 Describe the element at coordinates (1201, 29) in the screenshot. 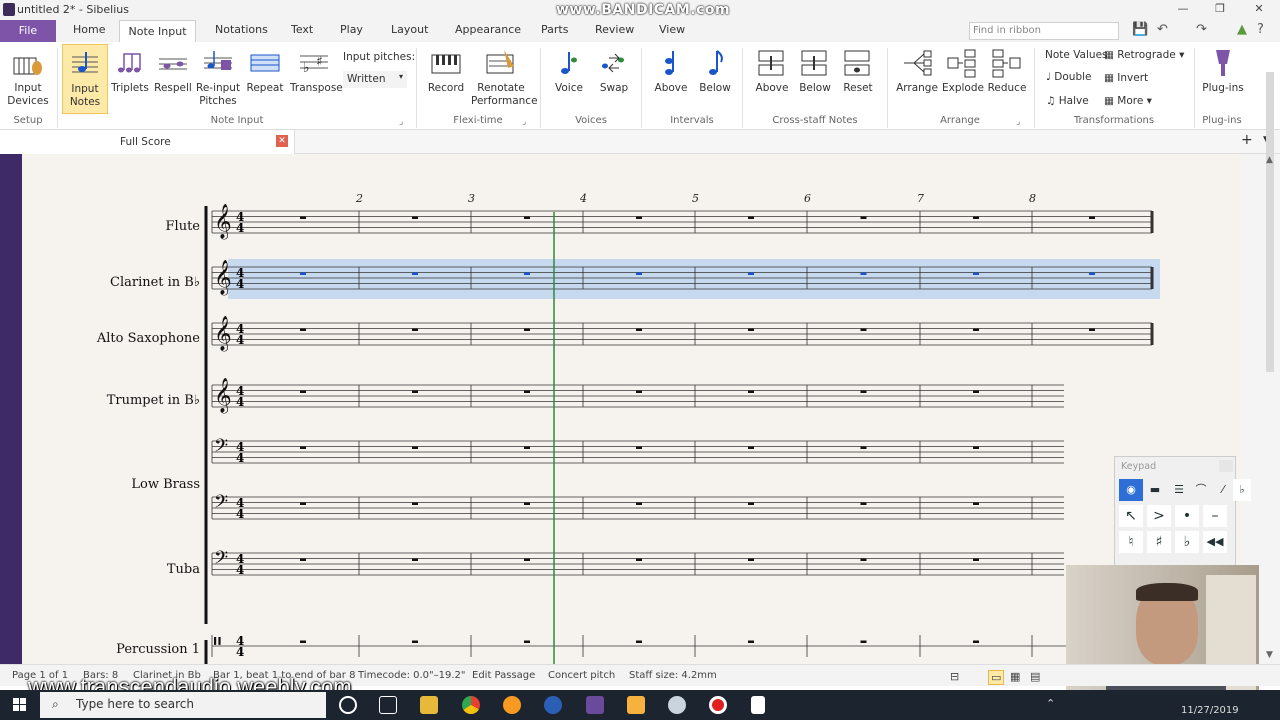

I see `redo-icon: ↷` at that location.